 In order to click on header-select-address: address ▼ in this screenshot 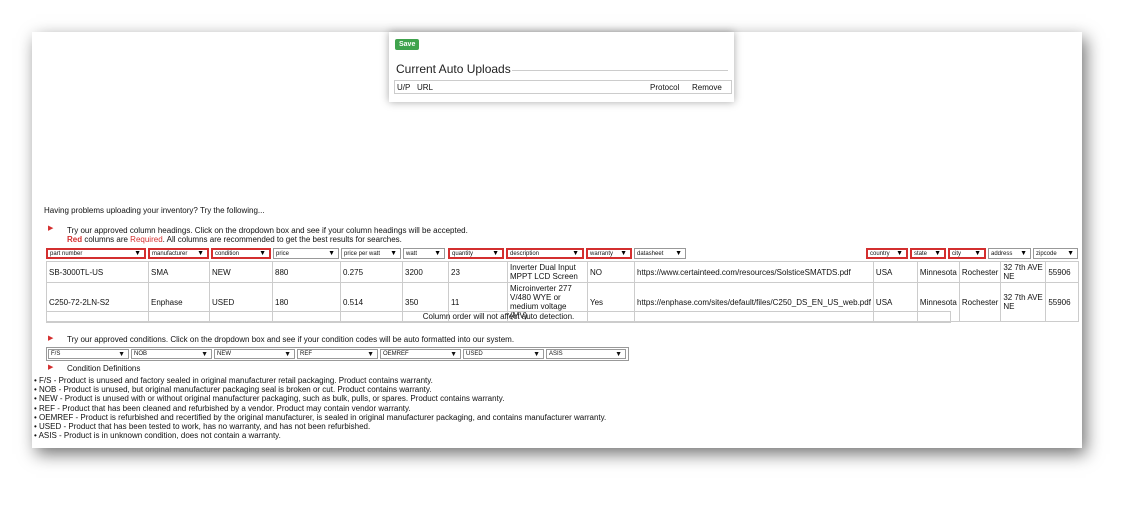, I will do `click(1009, 253)`.